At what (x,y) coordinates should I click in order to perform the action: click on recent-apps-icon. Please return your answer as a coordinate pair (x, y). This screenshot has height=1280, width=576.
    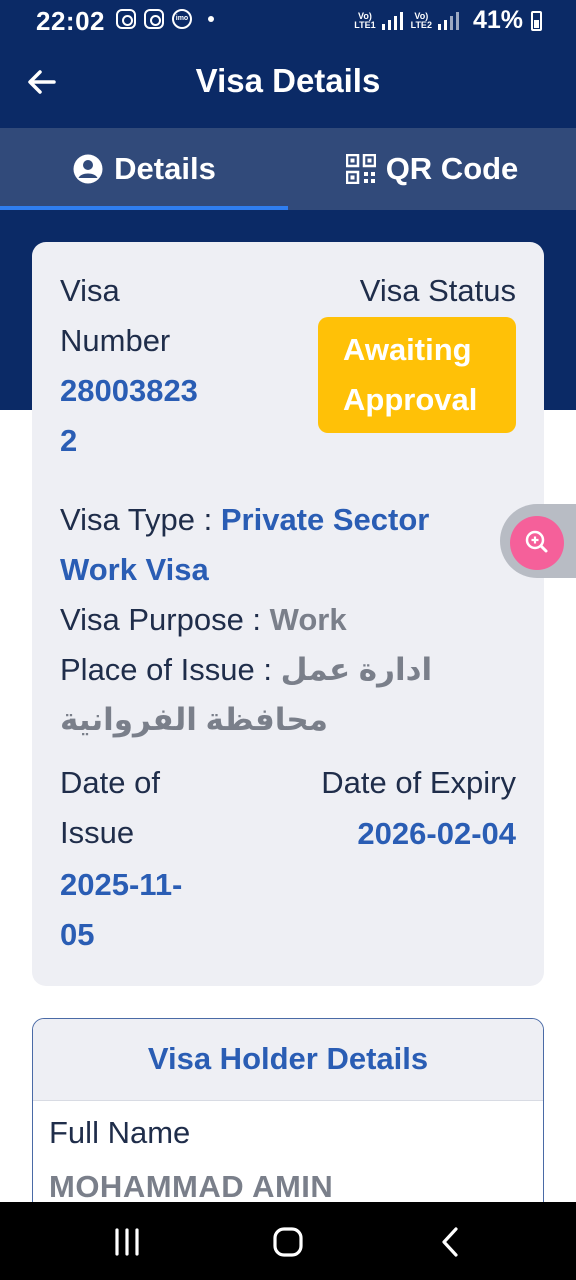
    Looking at the image, I should click on (127, 1242).